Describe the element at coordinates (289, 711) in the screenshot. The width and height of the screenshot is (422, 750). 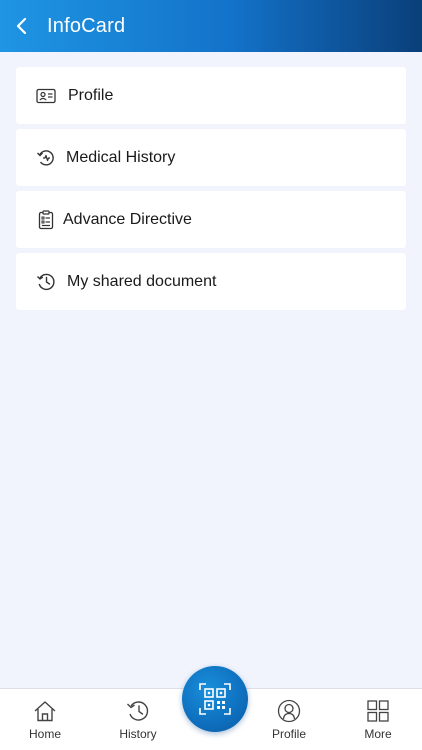
I see `user-profile-icon` at that location.